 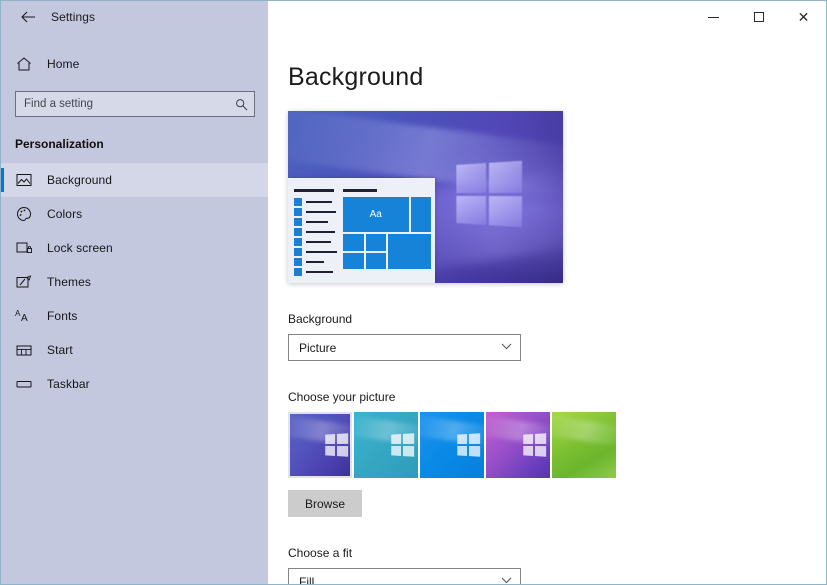 What do you see at coordinates (62, 316) in the screenshot?
I see `sidebar-item-label: Fonts` at bounding box center [62, 316].